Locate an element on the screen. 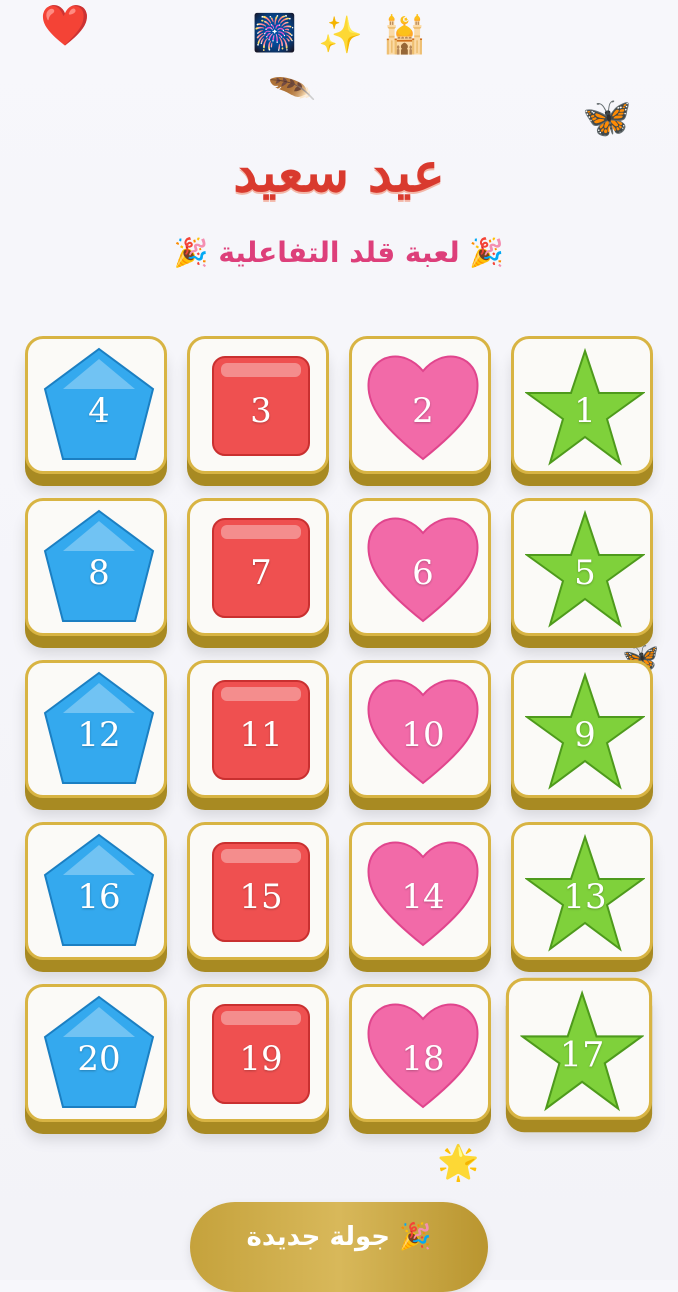 This screenshot has width=678, height=1292. tile-face: 9 is located at coordinates (582, 729).